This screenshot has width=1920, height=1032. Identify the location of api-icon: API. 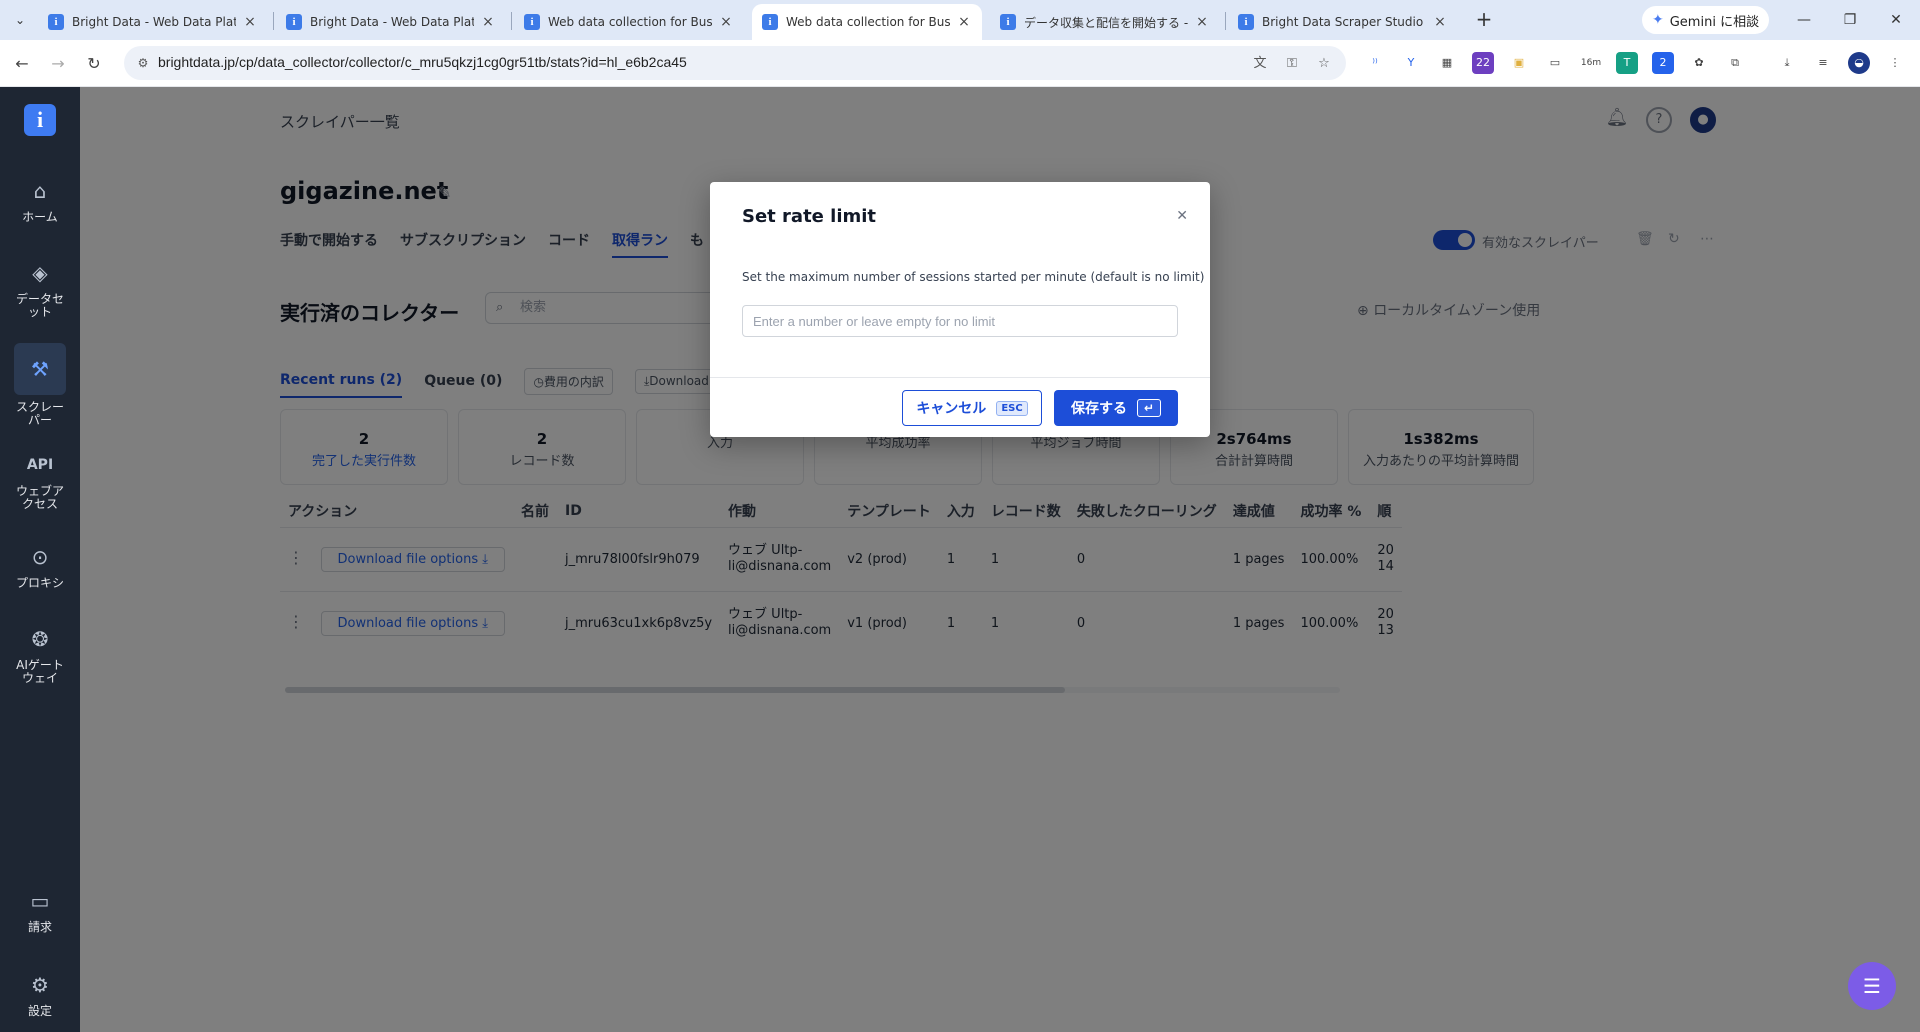
(40, 465).